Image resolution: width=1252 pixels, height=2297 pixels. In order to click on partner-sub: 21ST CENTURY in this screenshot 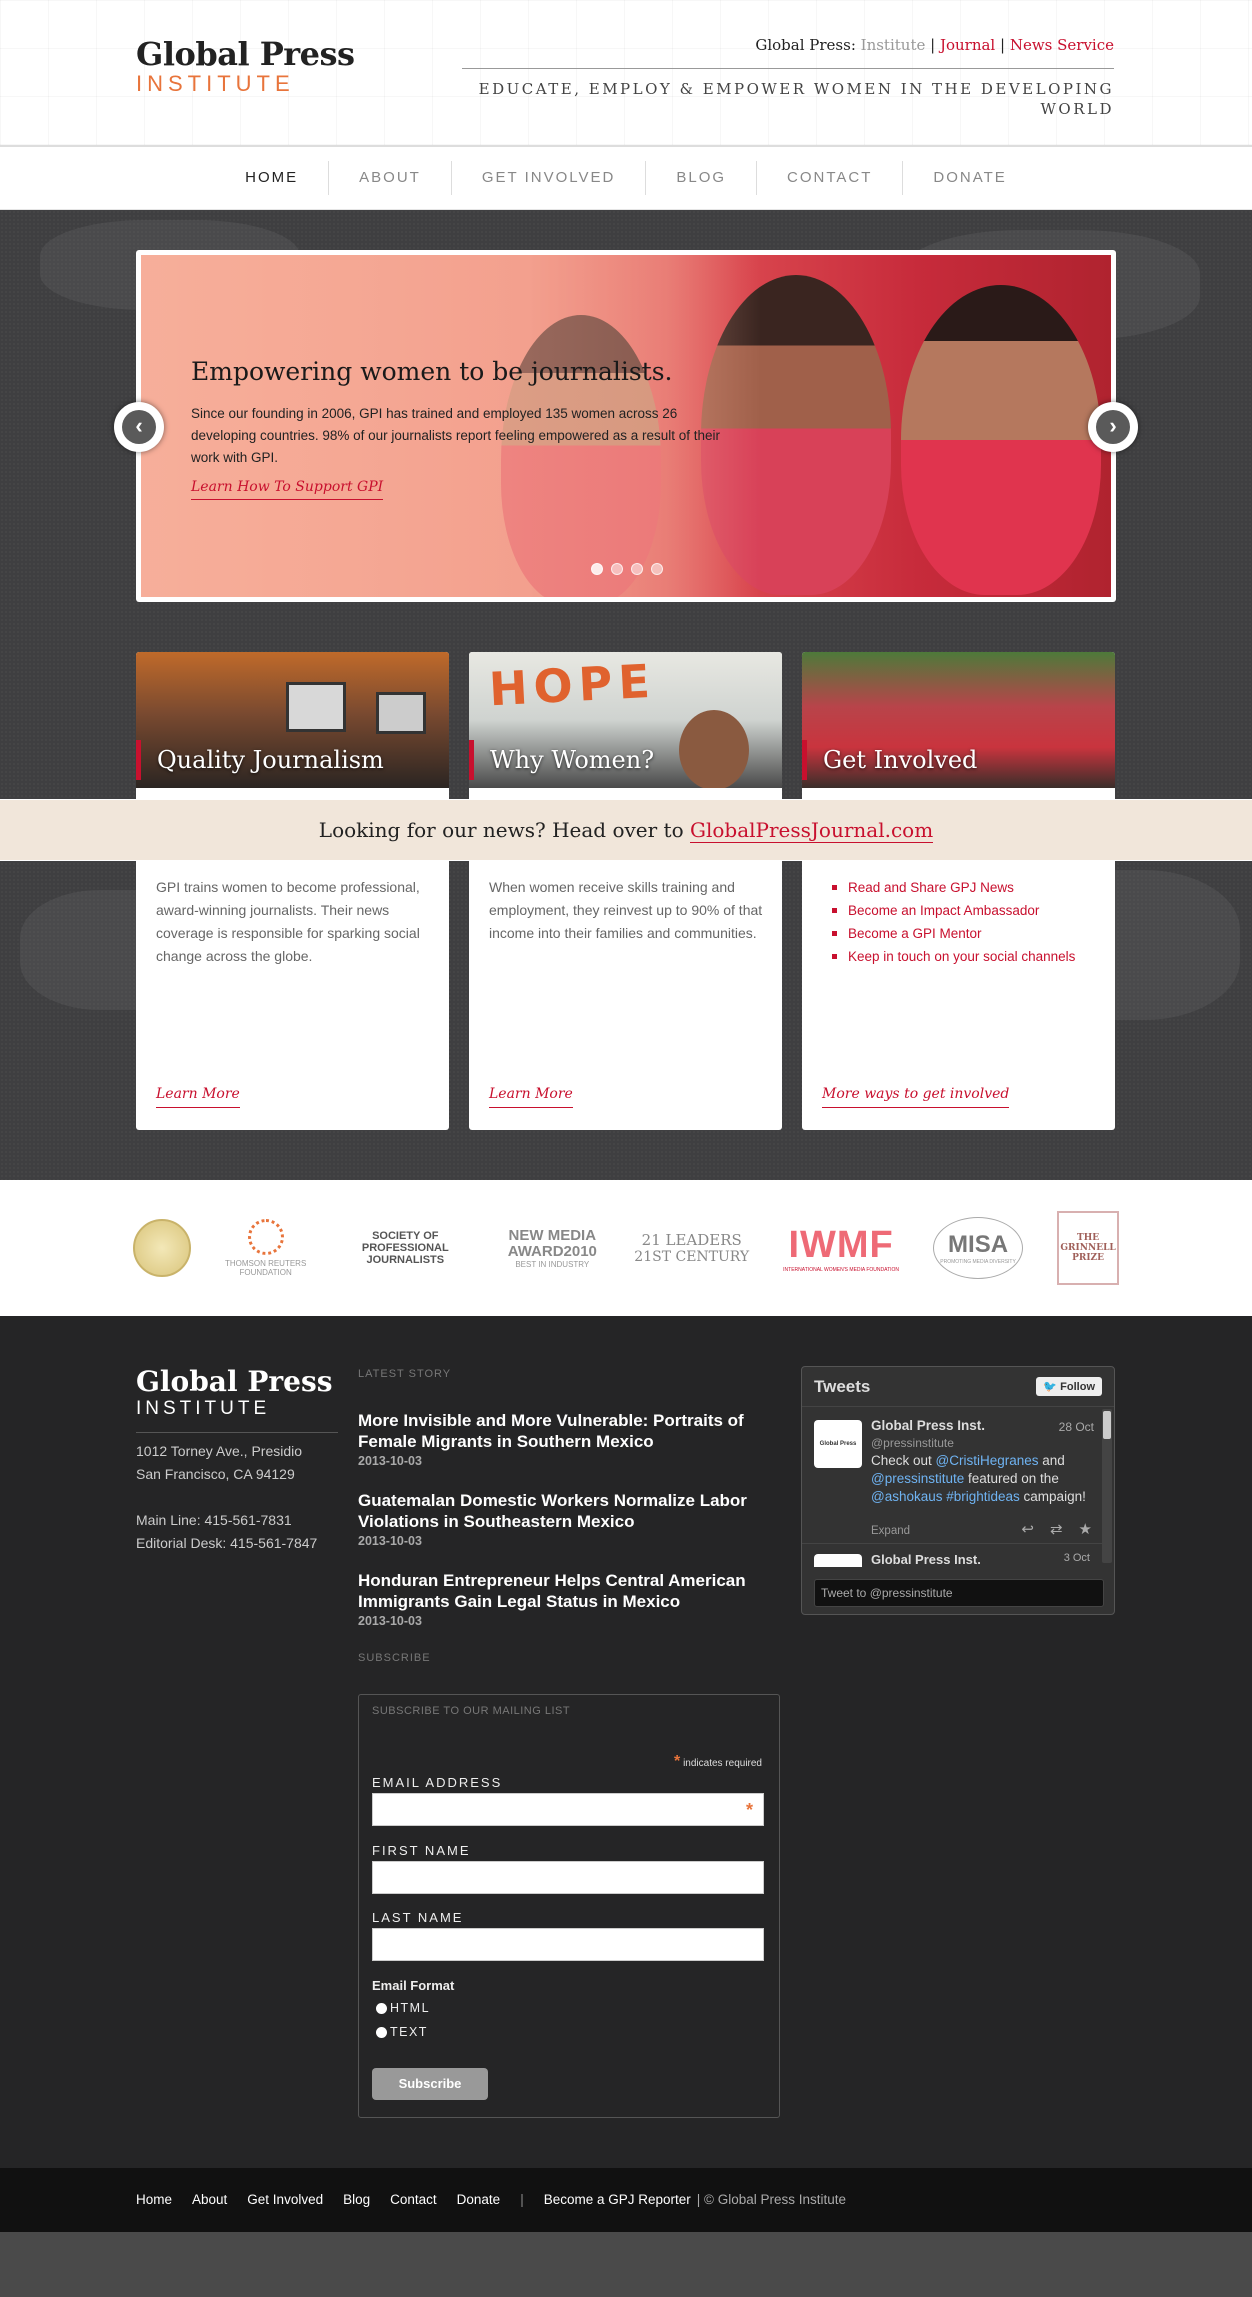, I will do `click(692, 1257)`.